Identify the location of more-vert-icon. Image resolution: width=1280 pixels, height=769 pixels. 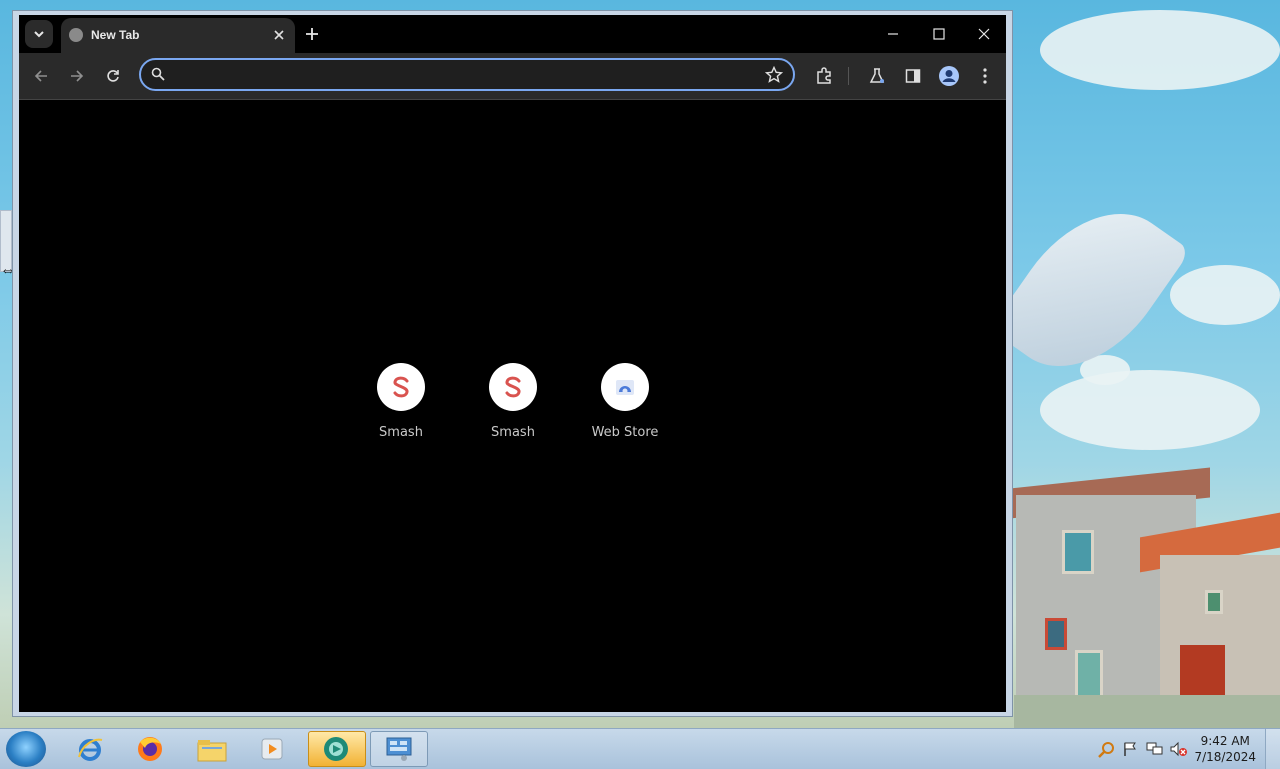
(985, 76).